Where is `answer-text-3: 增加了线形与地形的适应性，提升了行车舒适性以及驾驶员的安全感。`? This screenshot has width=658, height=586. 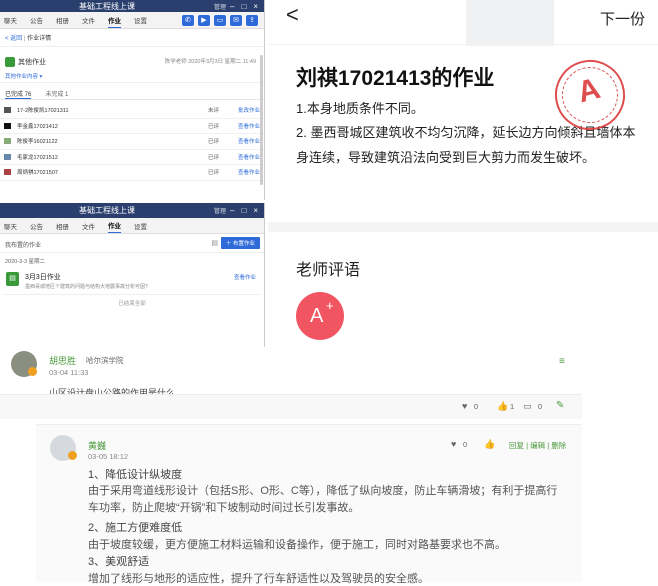 answer-text-3: 增加了线形与地形的适应性，提升了行车舒适性以及驾驶员的安全感。 is located at coordinates (258, 579).